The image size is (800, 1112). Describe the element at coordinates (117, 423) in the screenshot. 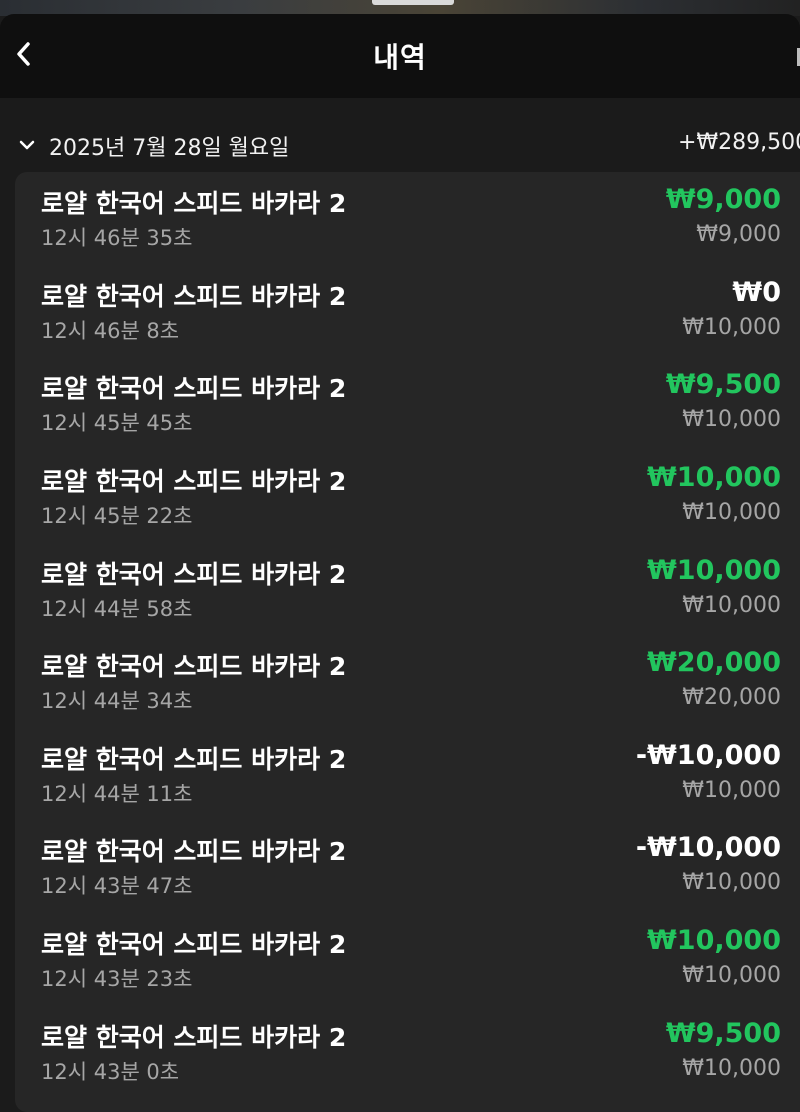

I see `bet-time: 12시 45분 45초` at that location.